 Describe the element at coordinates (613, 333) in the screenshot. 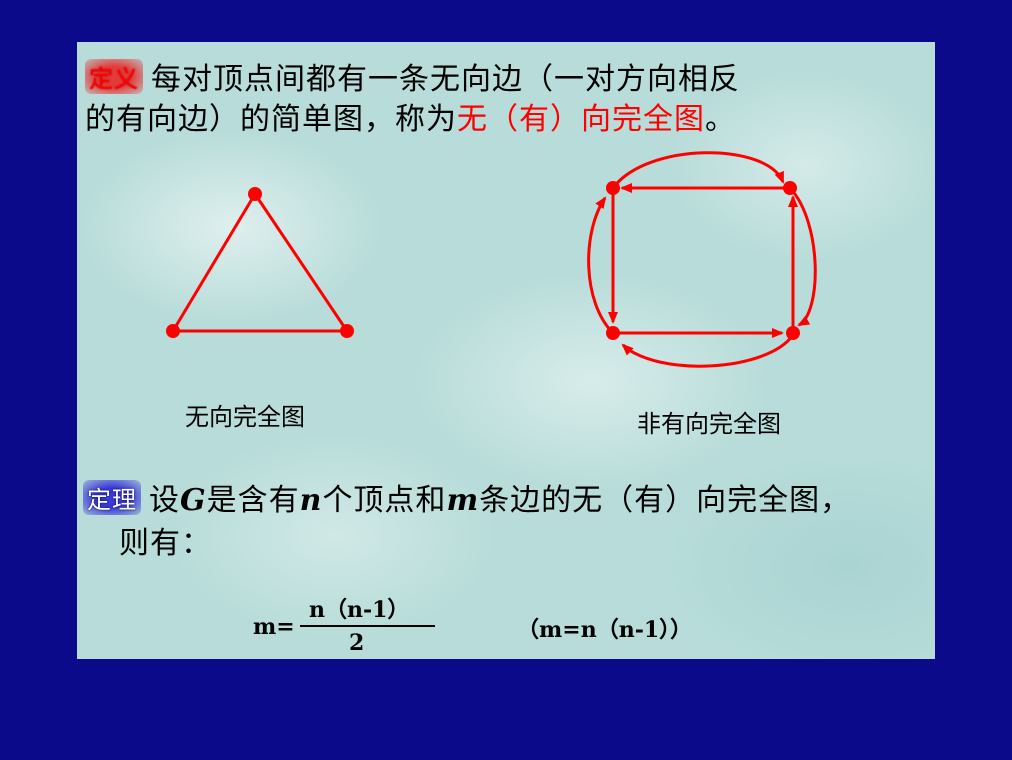

I see `vertex-bl` at that location.